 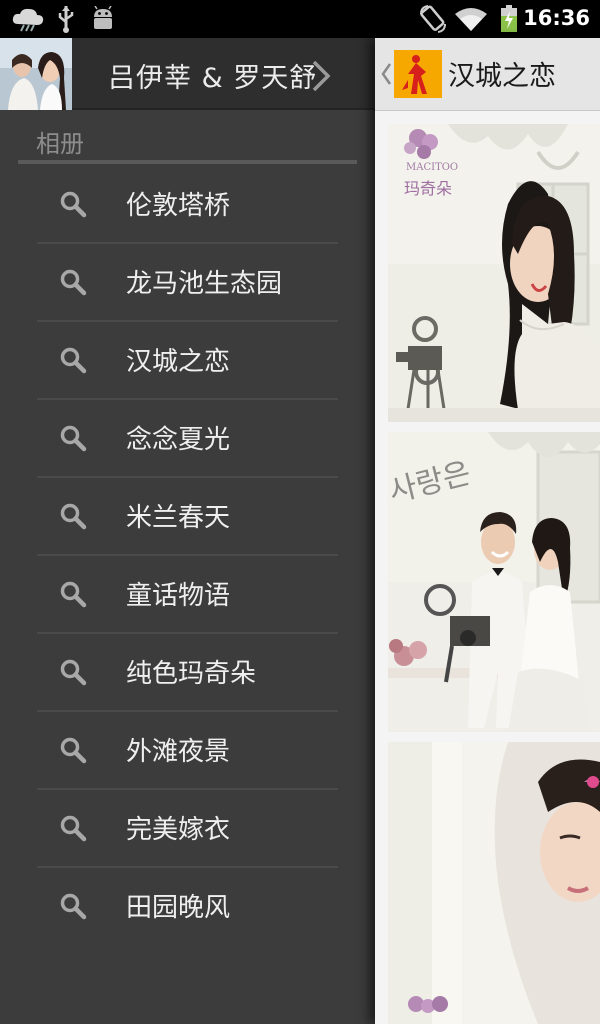 I want to click on album-label: 田园晚风, so click(x=178, y=908).